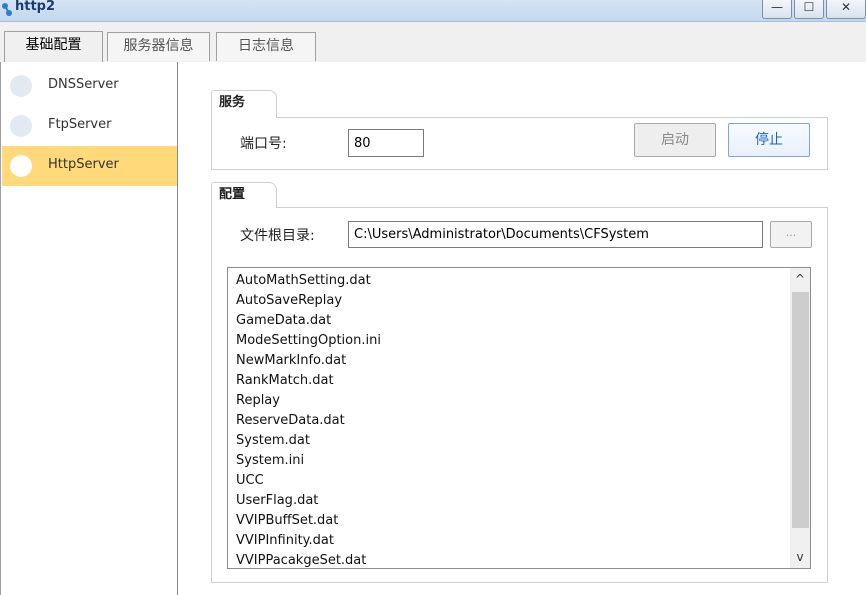 The image size is (866, 595). What do you see at coordinates (83, 84) in the screenshot?
I see `nav-item-label: DNSServer` at bounding box center [83, 84].